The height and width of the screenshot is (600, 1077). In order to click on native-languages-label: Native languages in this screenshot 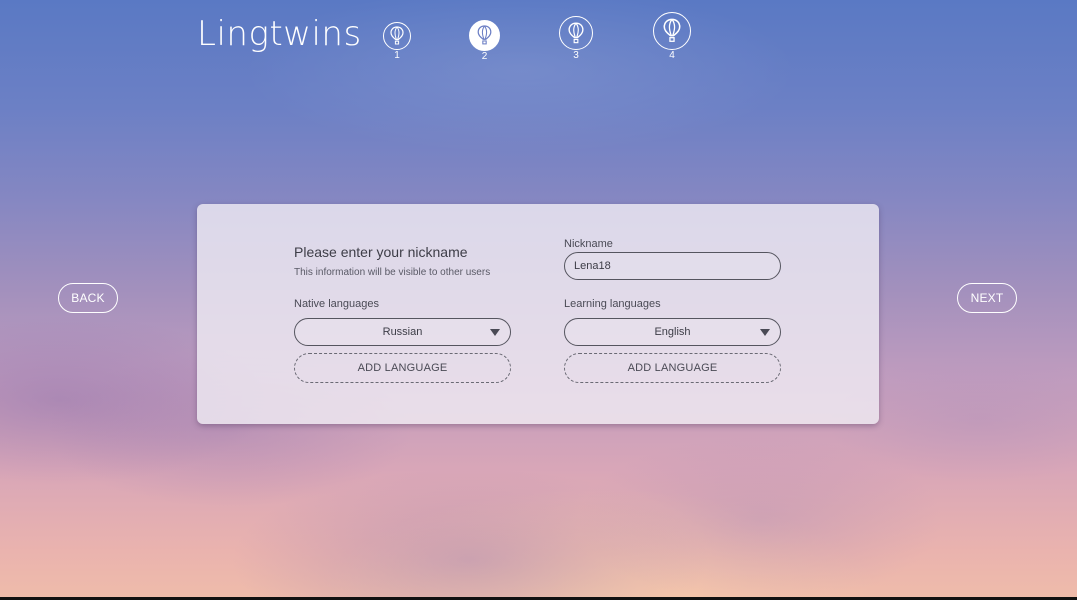, I will do `click(337, 304)`.